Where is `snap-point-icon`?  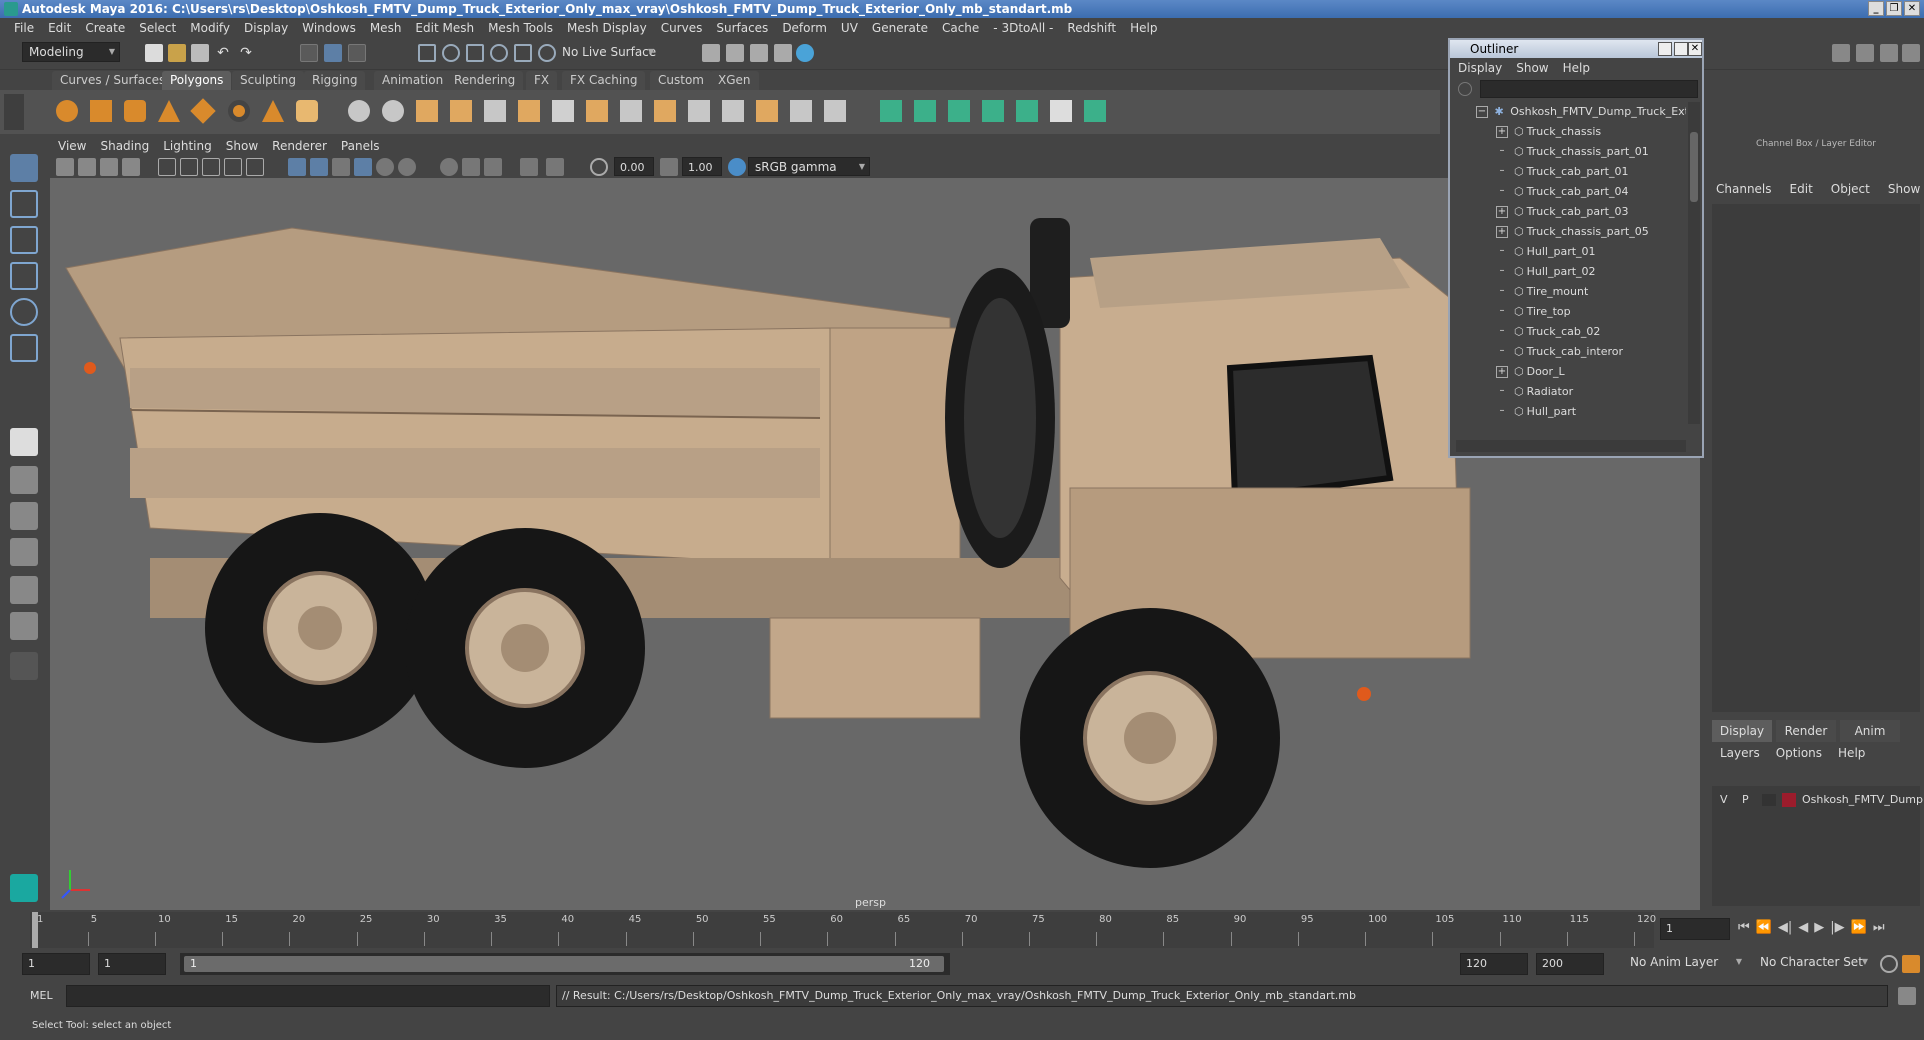
snap-point-icon is located at coordinates (475, 53).